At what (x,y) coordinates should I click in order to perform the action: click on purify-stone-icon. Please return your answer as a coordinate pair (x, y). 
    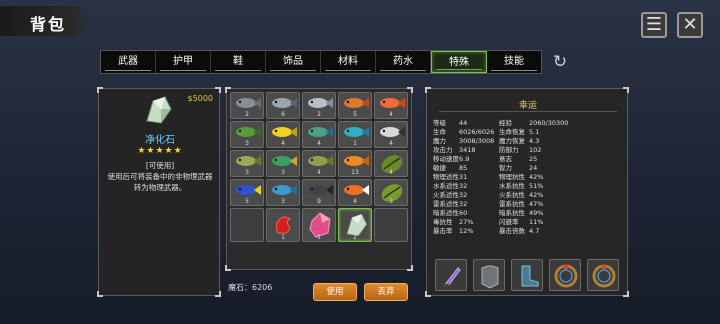
    Looking at the image, I should click on (159, 110).